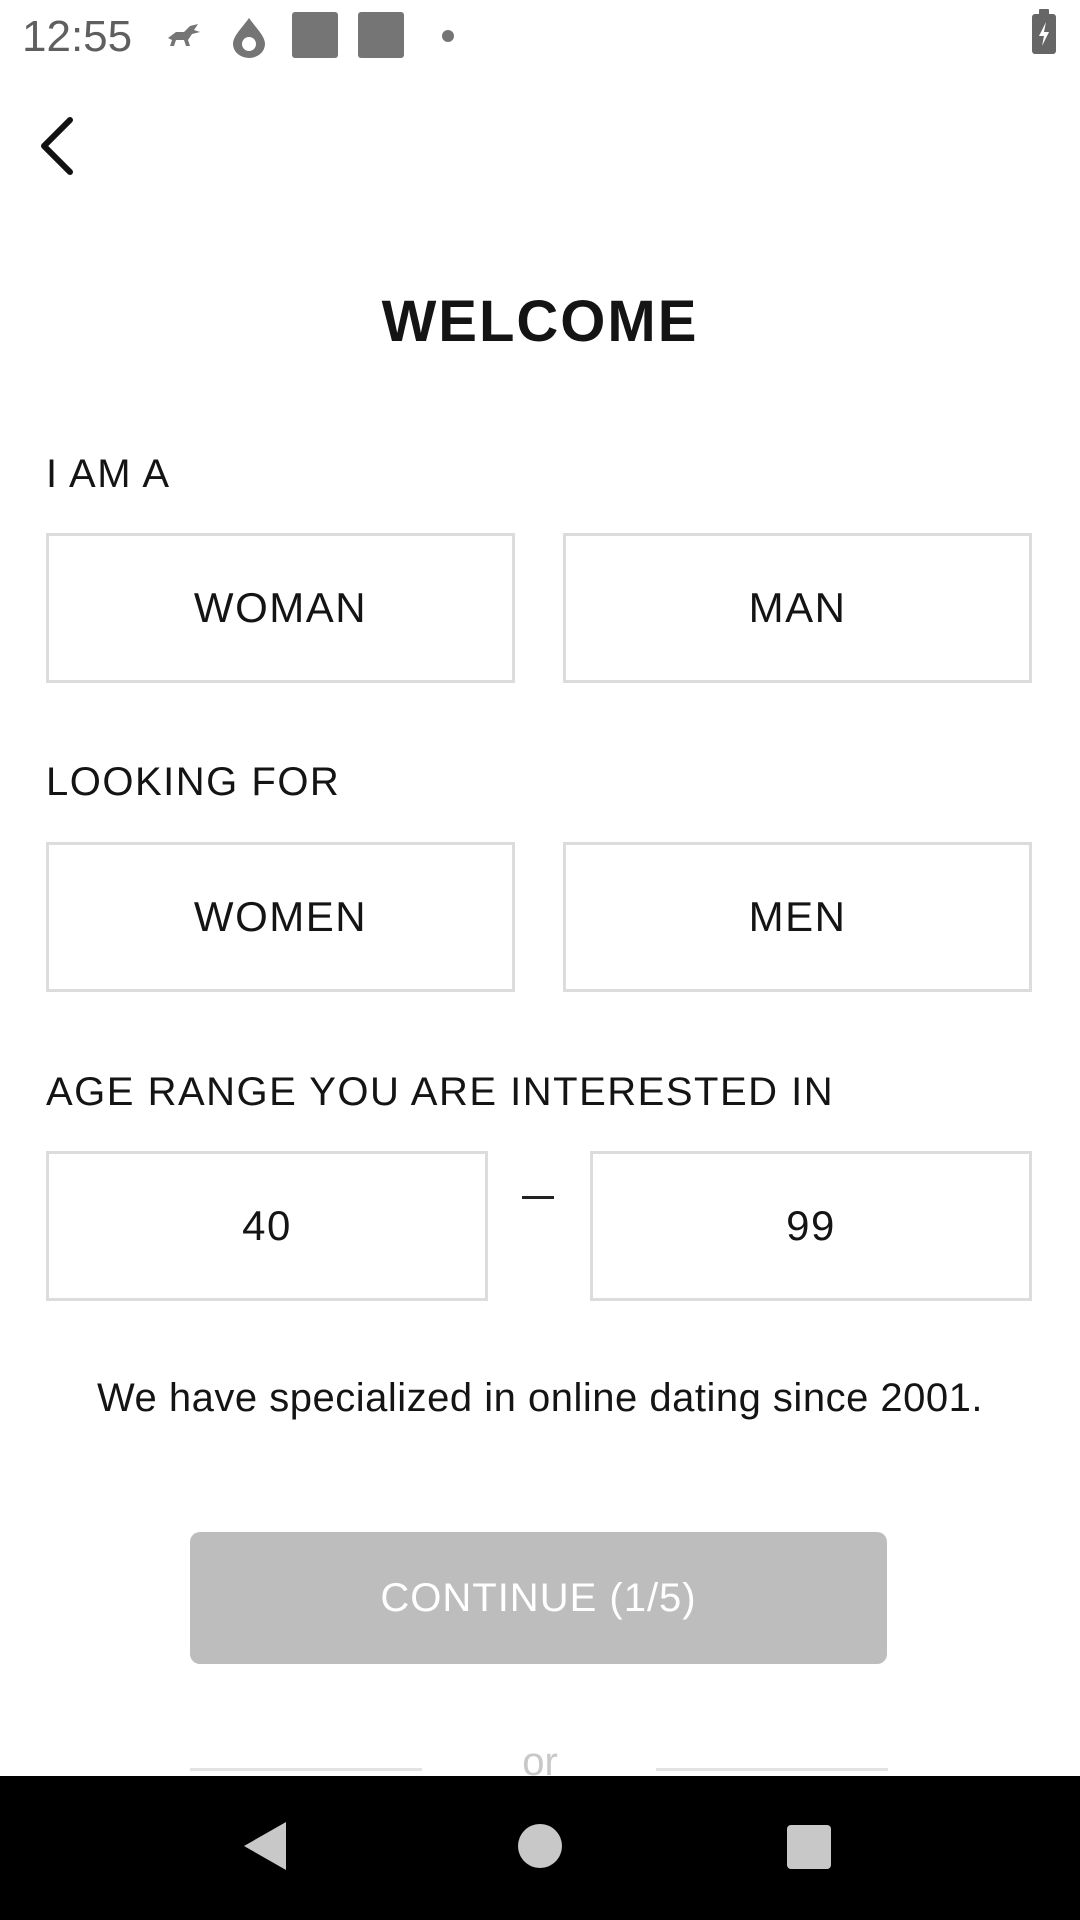 This screenshot has height=1920, width=1080. I want to click on woman-option-label: WOMAN, so click(280, 607).